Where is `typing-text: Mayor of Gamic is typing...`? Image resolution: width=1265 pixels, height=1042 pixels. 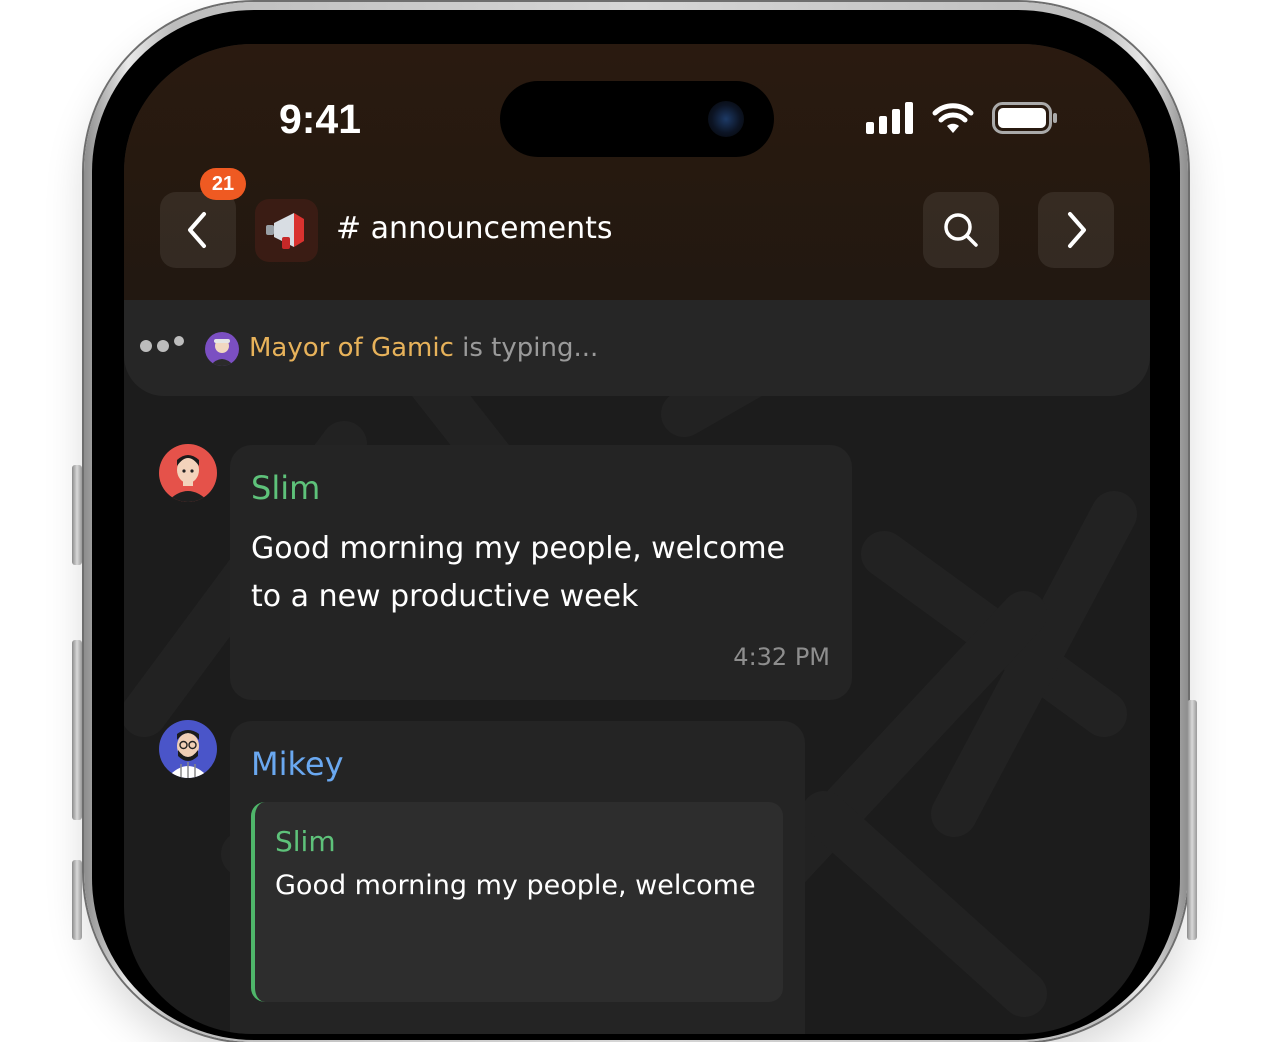
typing-text: Mayor of Gamic is typing... is located at coordinates (423, 348).